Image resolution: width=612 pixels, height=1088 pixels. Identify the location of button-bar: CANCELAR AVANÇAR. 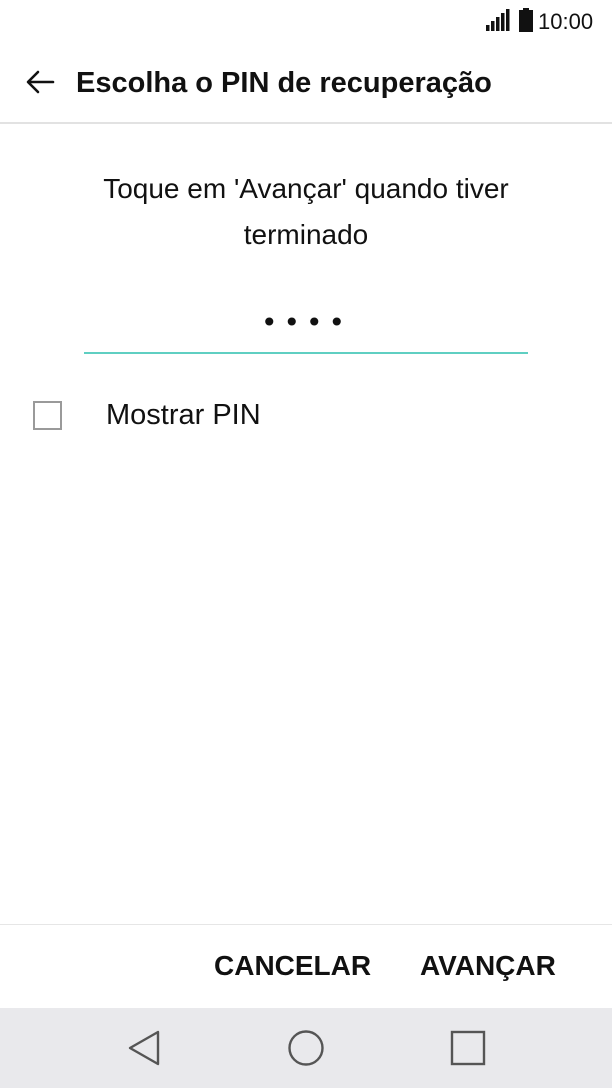
(306, 966).